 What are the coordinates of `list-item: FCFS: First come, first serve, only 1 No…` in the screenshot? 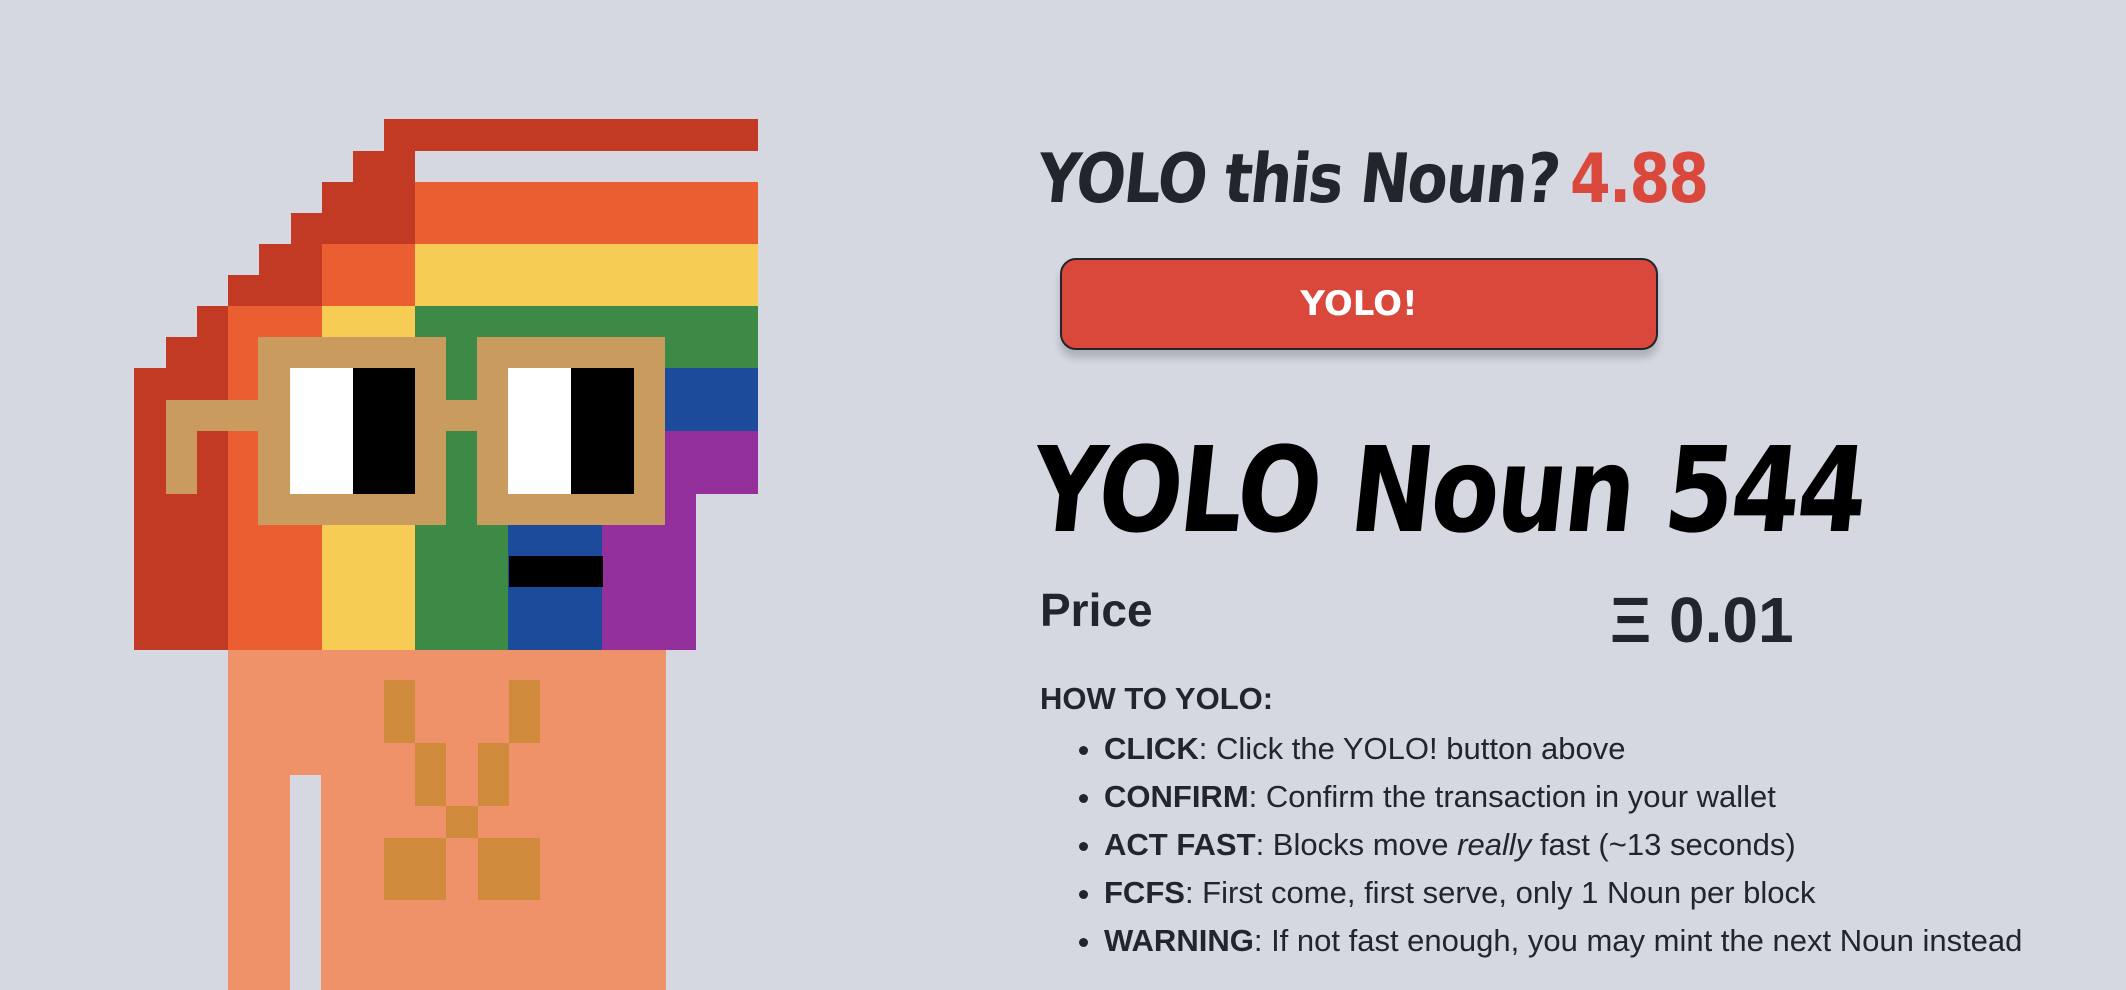 It's located at (1563, 893).